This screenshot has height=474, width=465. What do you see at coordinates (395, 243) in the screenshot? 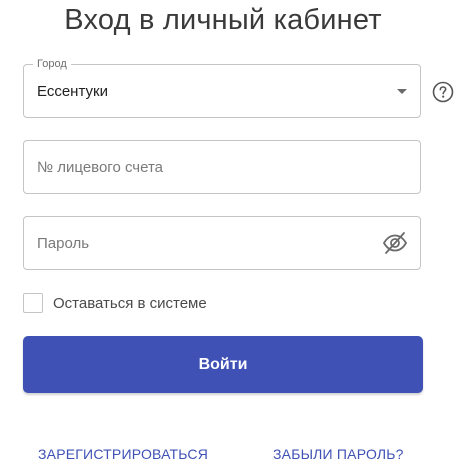
I see `eye-off-icon` at bounding box center [395, 243].